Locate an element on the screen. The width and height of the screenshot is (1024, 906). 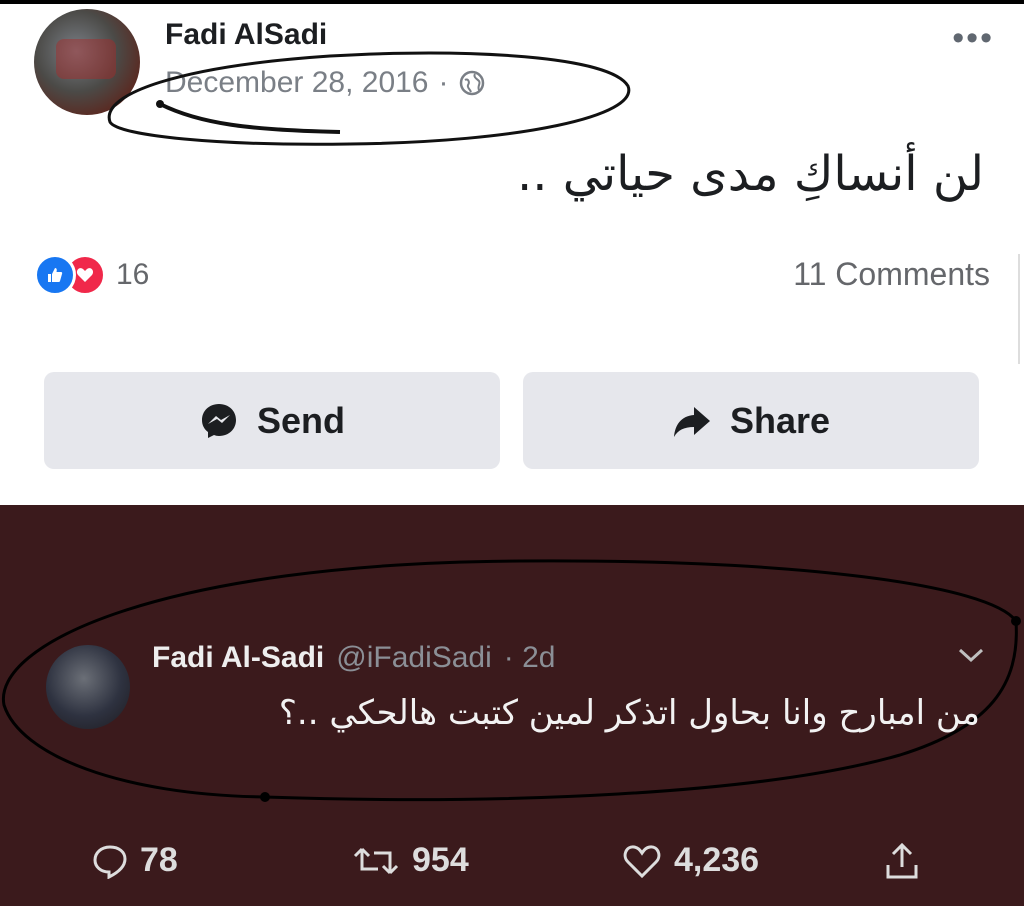
send-button: Send is located at coordinates (272, 420).